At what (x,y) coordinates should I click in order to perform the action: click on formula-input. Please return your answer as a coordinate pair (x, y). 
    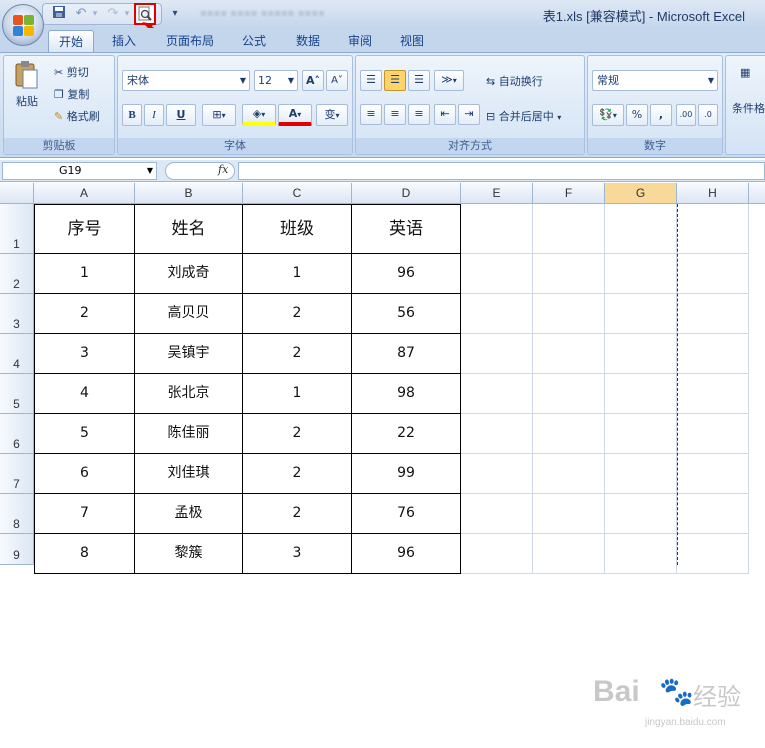
    Looking at the image, I should click on (501, 171).